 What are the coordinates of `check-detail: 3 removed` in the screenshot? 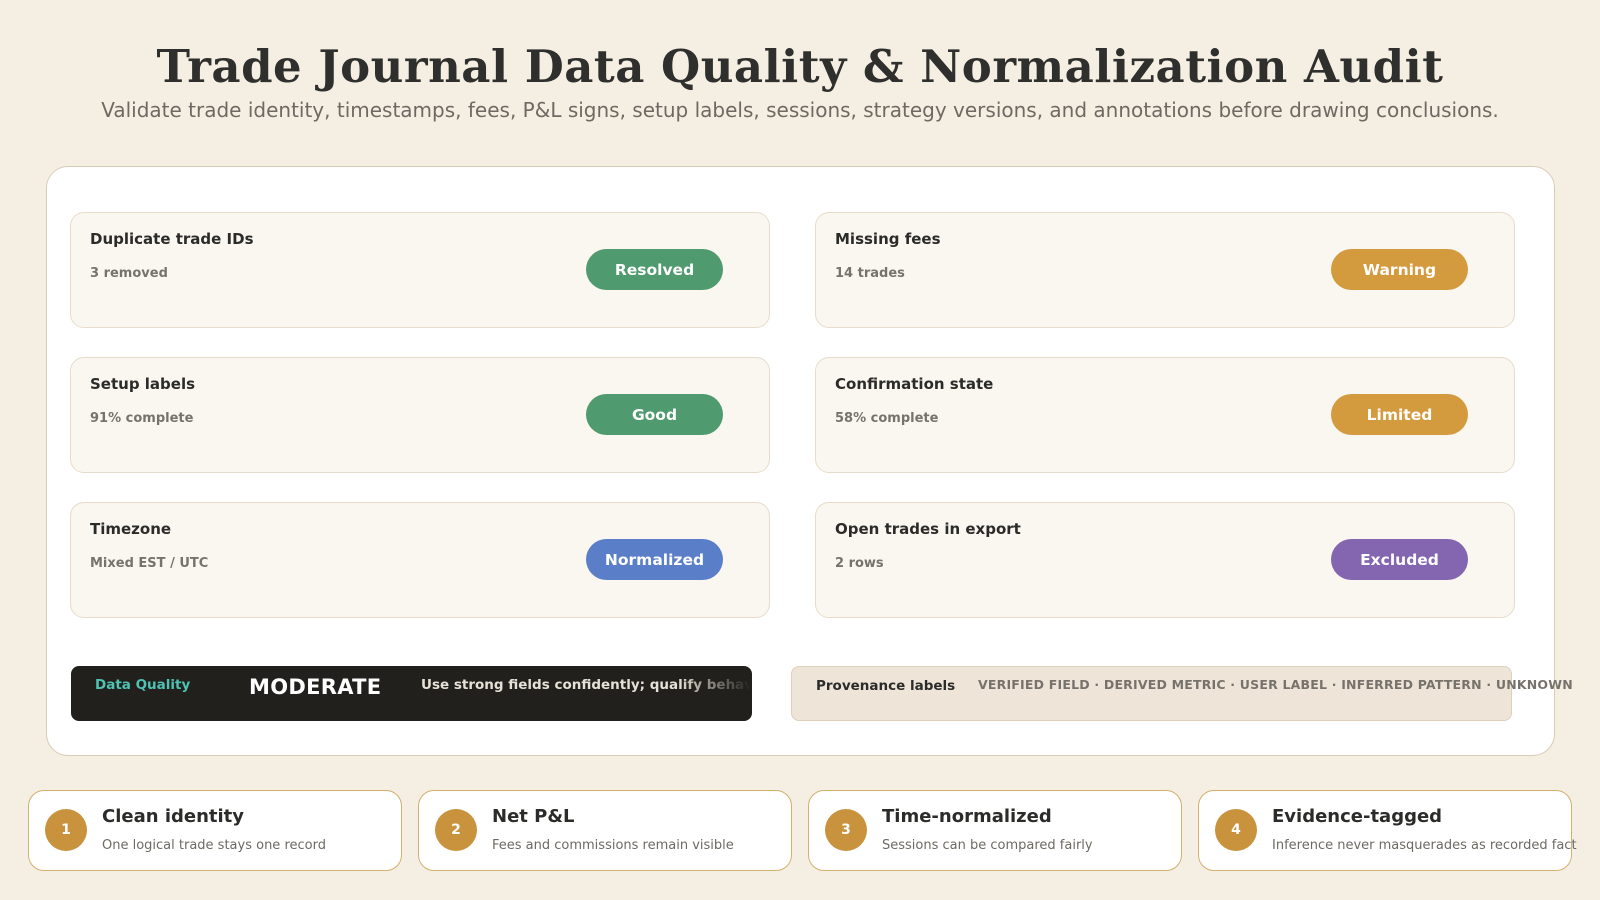 It's located at (129, 273).